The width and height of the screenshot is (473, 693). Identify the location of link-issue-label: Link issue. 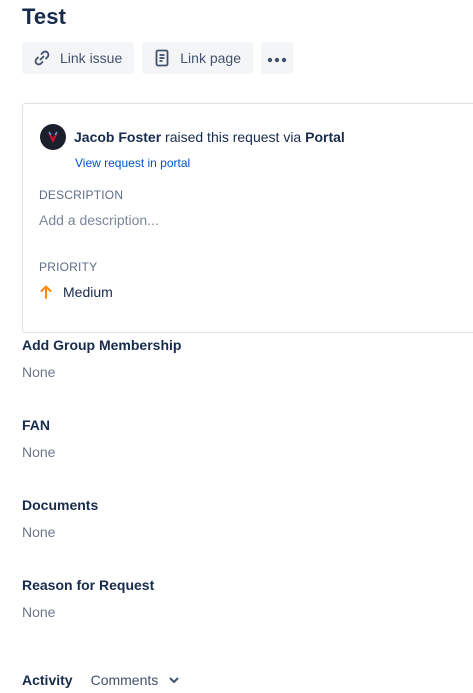
(91, 58).